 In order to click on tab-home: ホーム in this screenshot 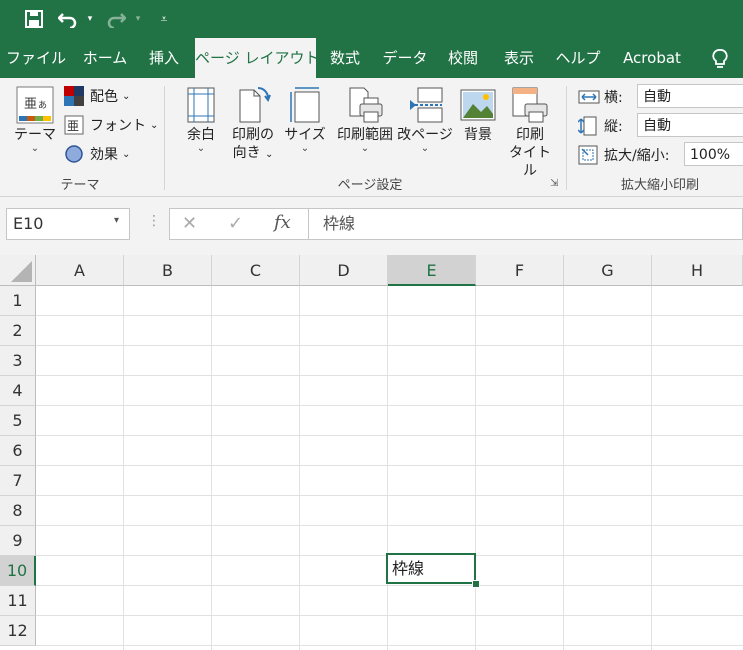, I will do `click(105, 58)`.